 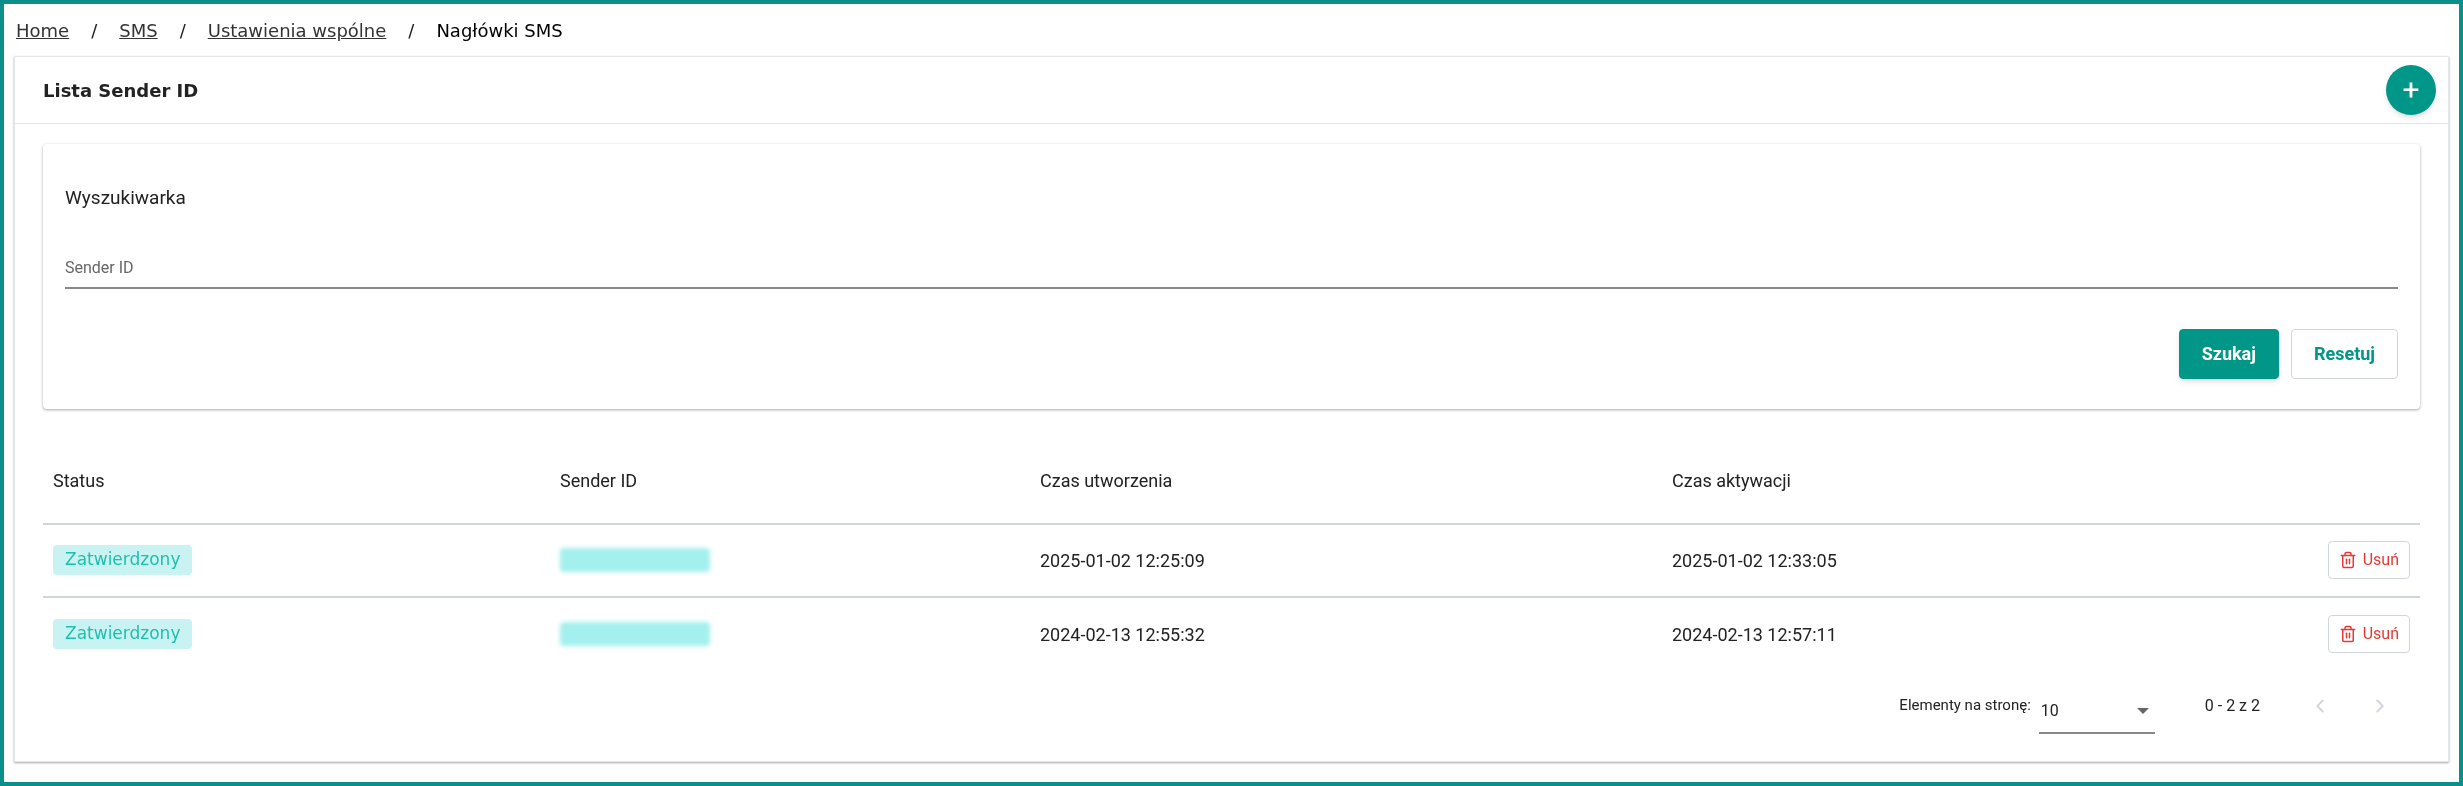 I want to click on search-action-button: Resetuj, so click(x=2344, y=353).